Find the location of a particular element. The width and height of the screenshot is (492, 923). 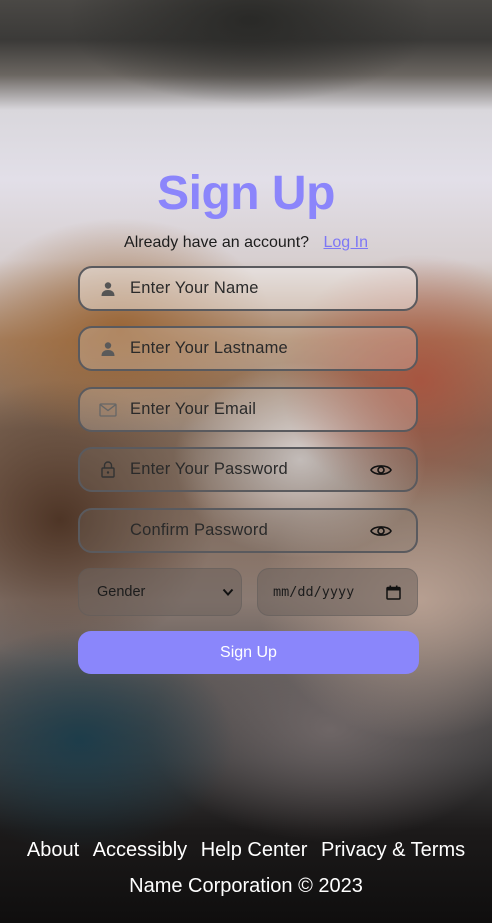

account-prompt-text: Already have an account? is located at coordinates (217, 242).